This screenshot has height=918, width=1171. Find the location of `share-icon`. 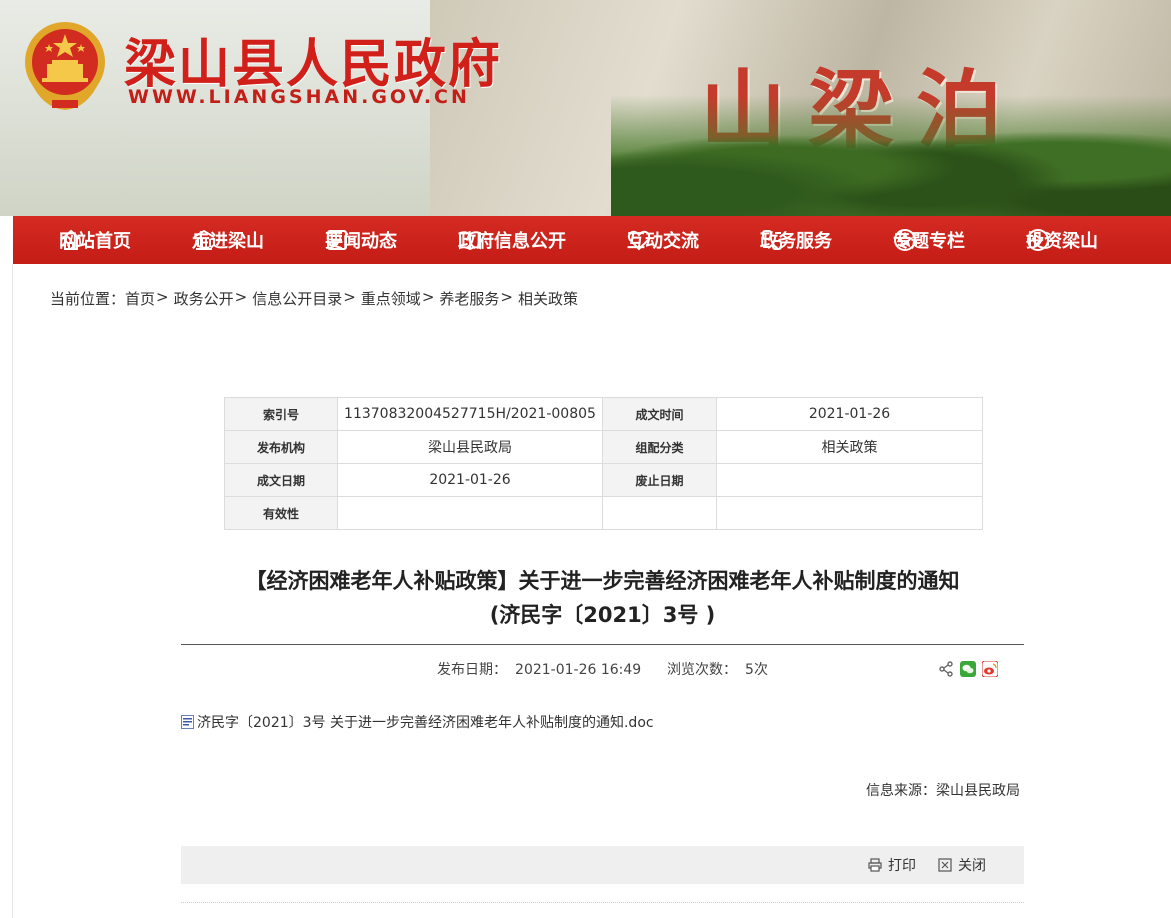

share-icon is located at coordinates (946, 669).